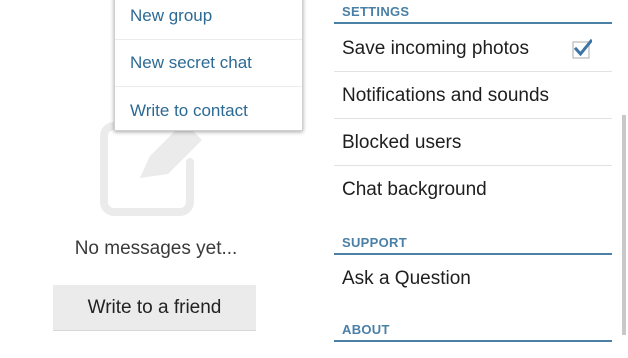  I want to click on section-header-support: SUPPORT, so click(473, 243).